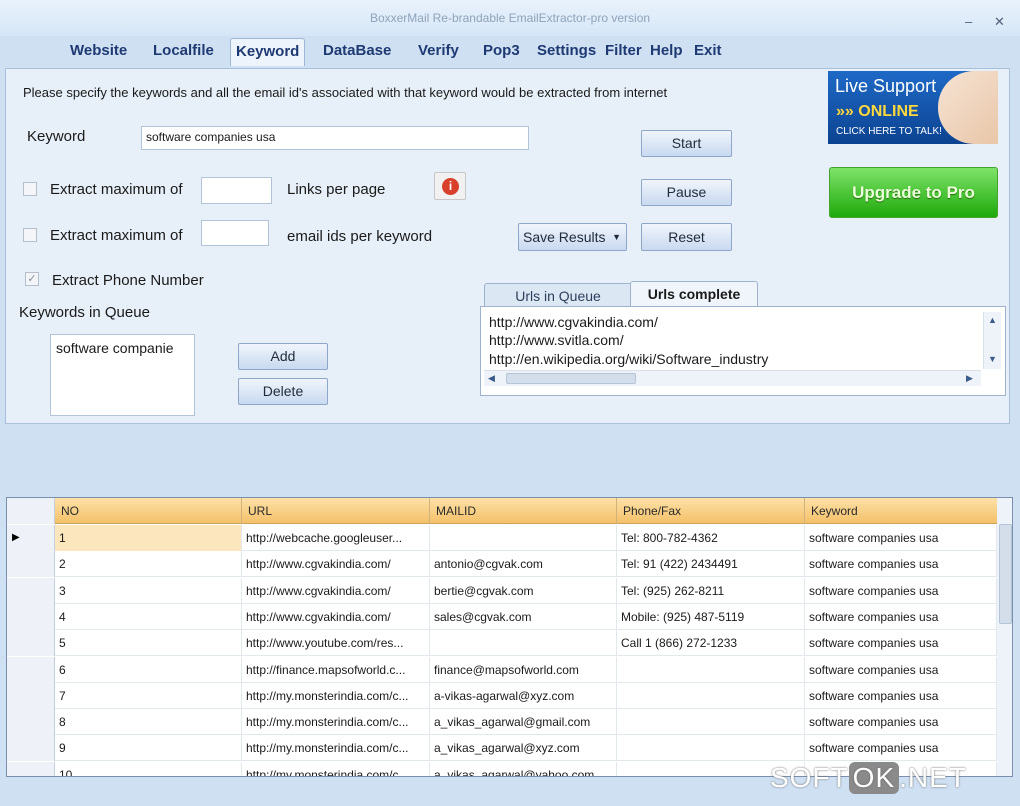 The width and height of the screenshot is (1020, 806). What do you see at coordinates (148, 695) in the screenshot?
I see `cell-no: 7` at bounding box center [148, 695].